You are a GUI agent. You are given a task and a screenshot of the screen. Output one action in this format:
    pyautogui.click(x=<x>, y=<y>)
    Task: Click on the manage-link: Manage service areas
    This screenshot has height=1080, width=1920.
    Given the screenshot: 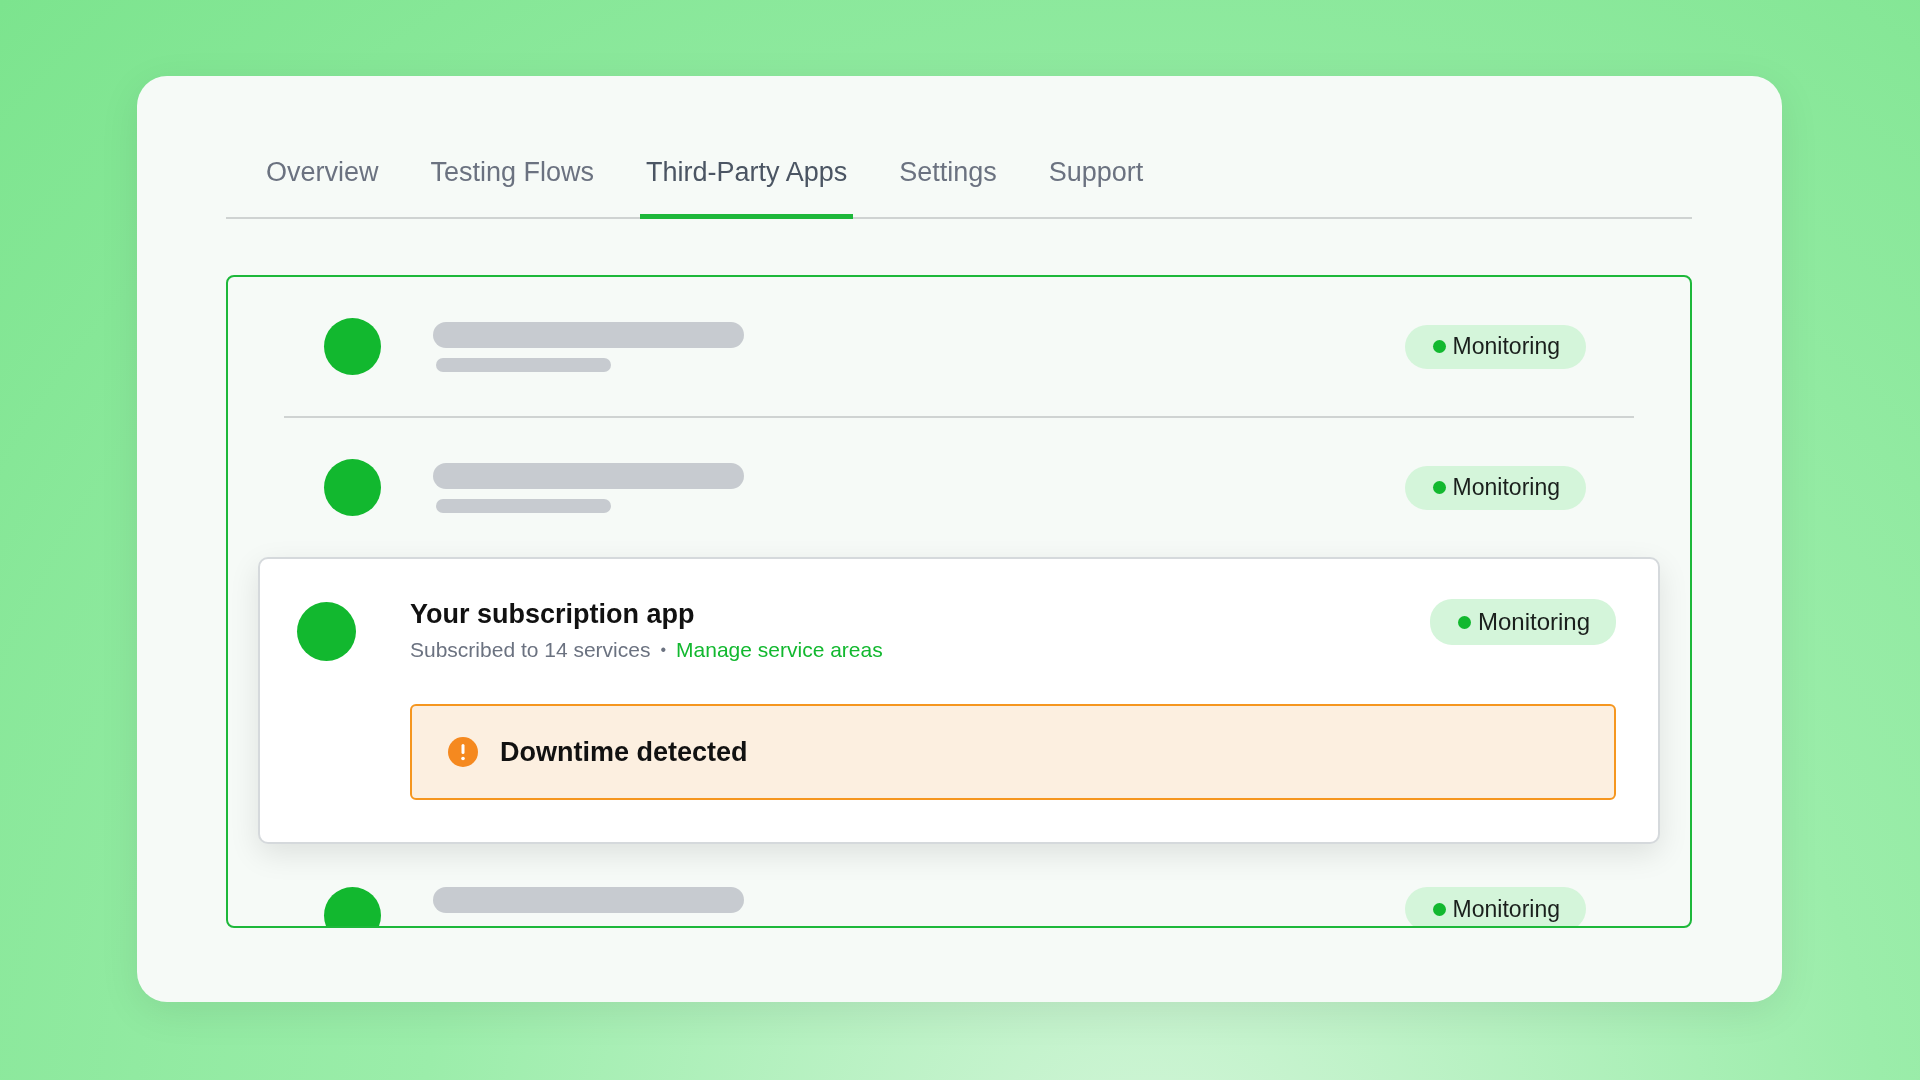 What is the action you would take?
    pyautogui.click(x=779, y=650)
    